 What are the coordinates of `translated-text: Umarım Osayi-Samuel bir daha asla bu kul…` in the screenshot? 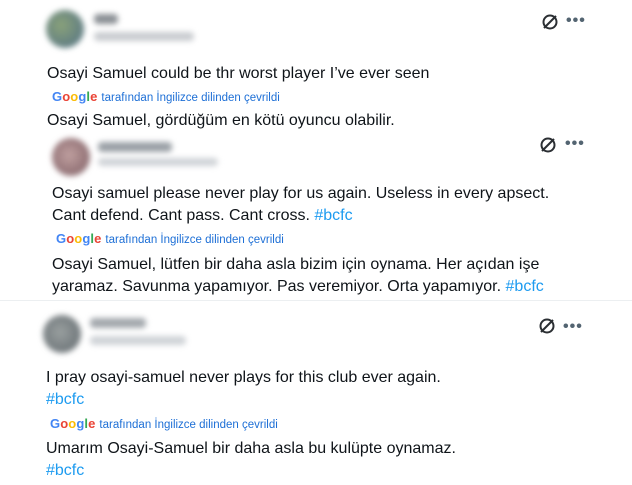 It's located at (251, 459).